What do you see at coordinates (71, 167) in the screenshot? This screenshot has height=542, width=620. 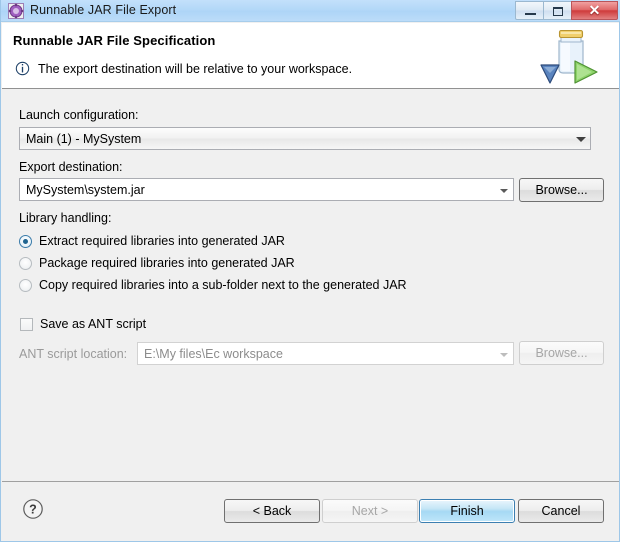 I see `export-destination-label: Export destination:` at bounding box center [71, 167].